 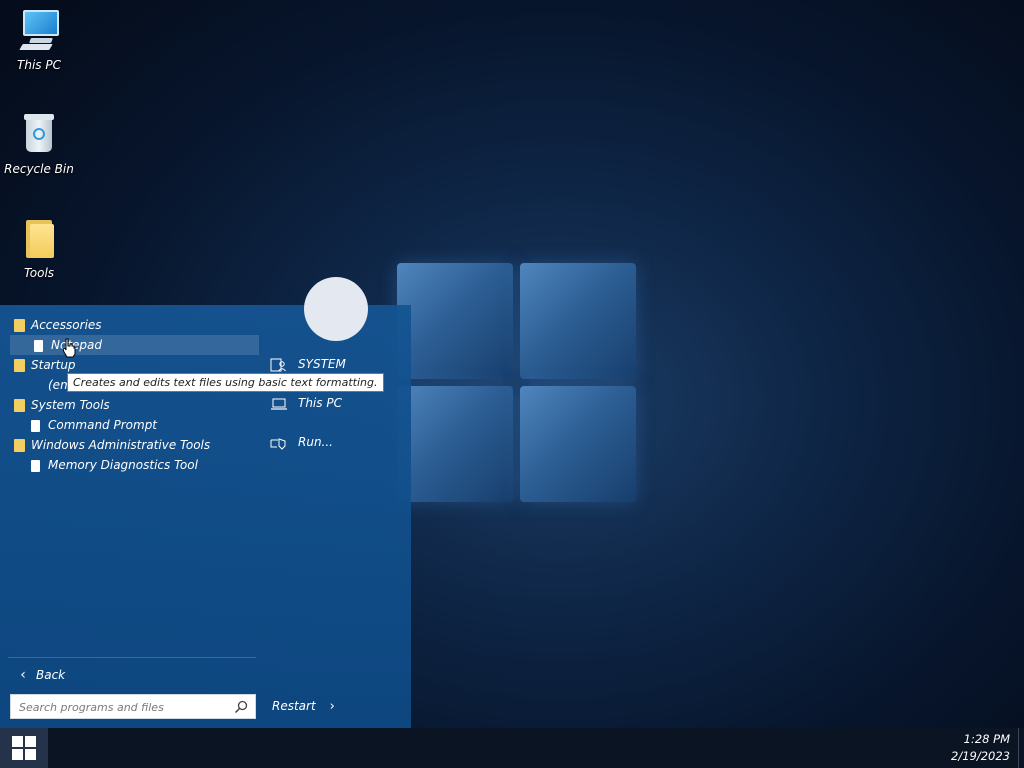 I want to click on taskbar-clock: 1:28 PM 2/19/2023, so click(x=980, y=748).